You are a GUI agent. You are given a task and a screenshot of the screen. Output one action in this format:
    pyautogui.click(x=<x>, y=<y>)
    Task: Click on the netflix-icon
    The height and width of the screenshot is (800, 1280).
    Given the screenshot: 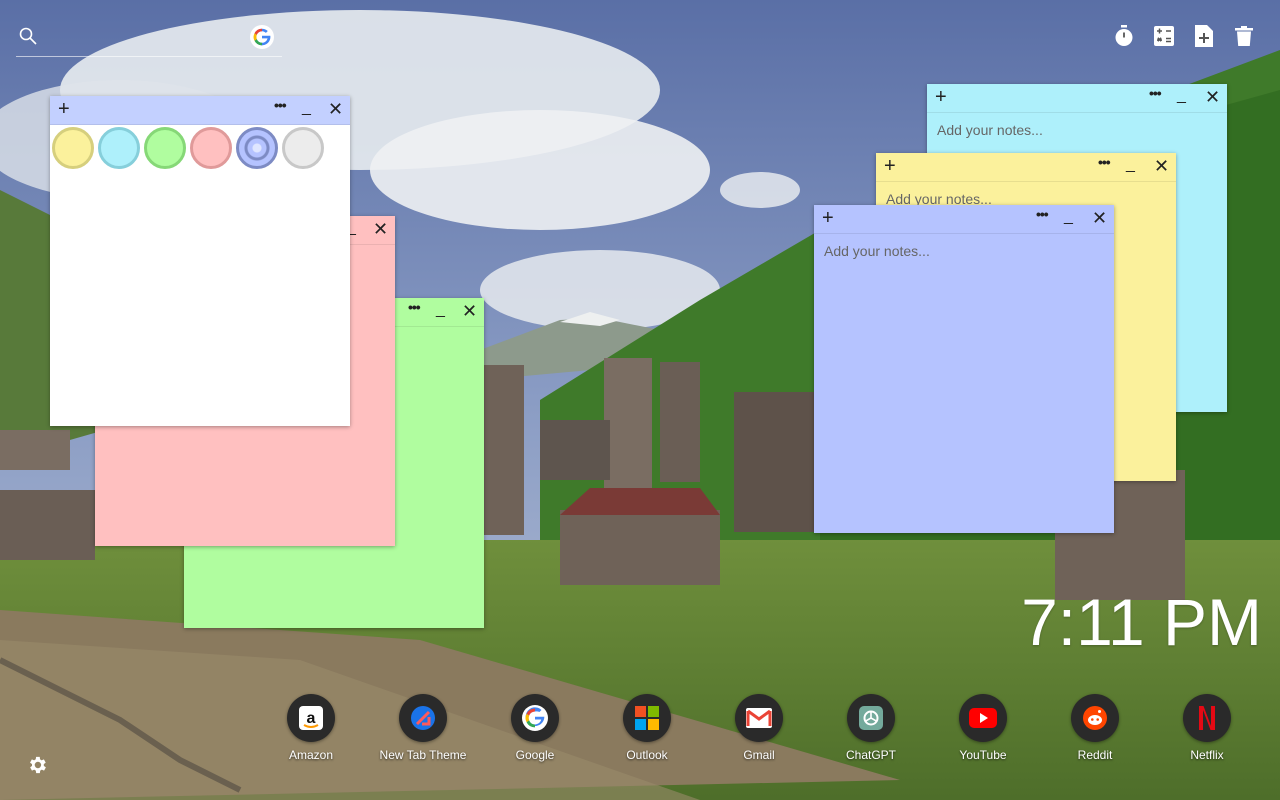 What is the action you would take?
    pyautogui.click(x=1207, y=718)
    